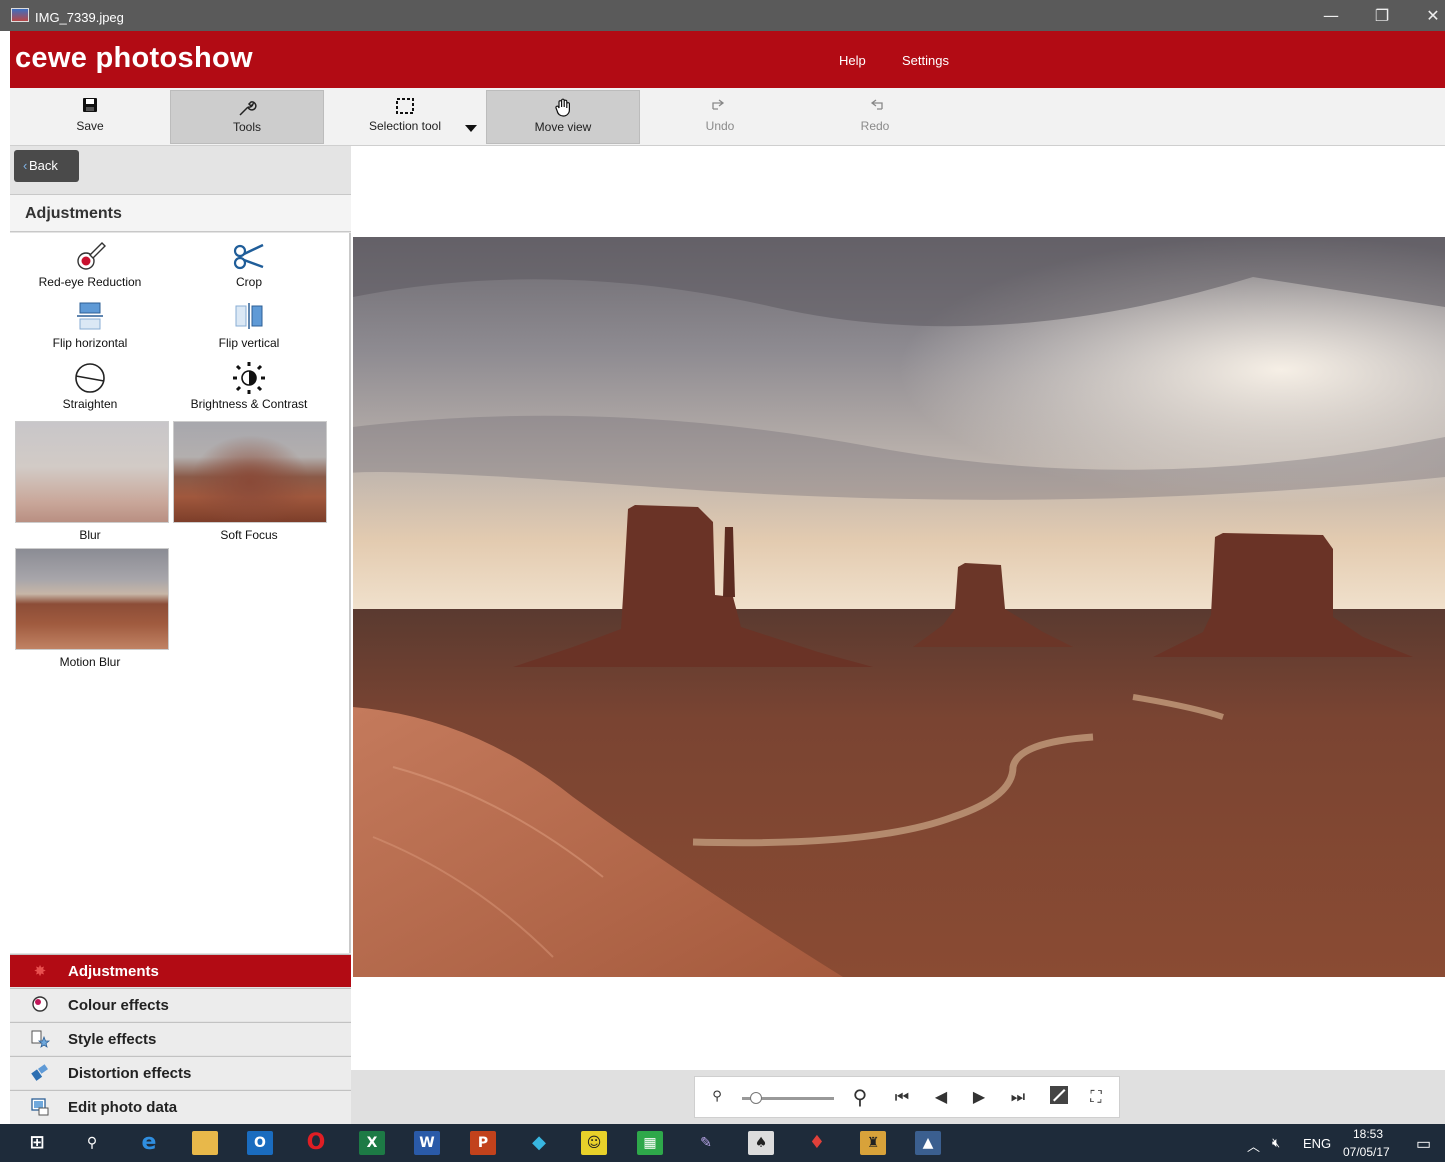 Image resolution: width=1445 pixels, height=1162 pixels. What do you see at coordinates (875, 126) in the screenshot?
I see `redo-label: Redo` at bounding box center [875, 126].